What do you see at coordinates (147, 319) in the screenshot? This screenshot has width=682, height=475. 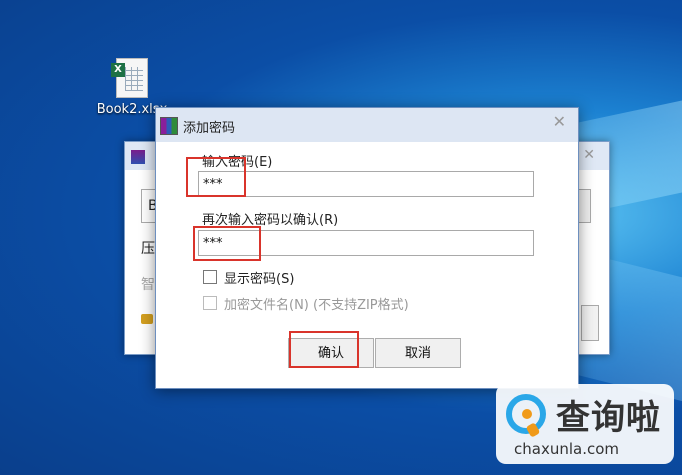 I see `lock-icon` at bounding box center [147, 319].